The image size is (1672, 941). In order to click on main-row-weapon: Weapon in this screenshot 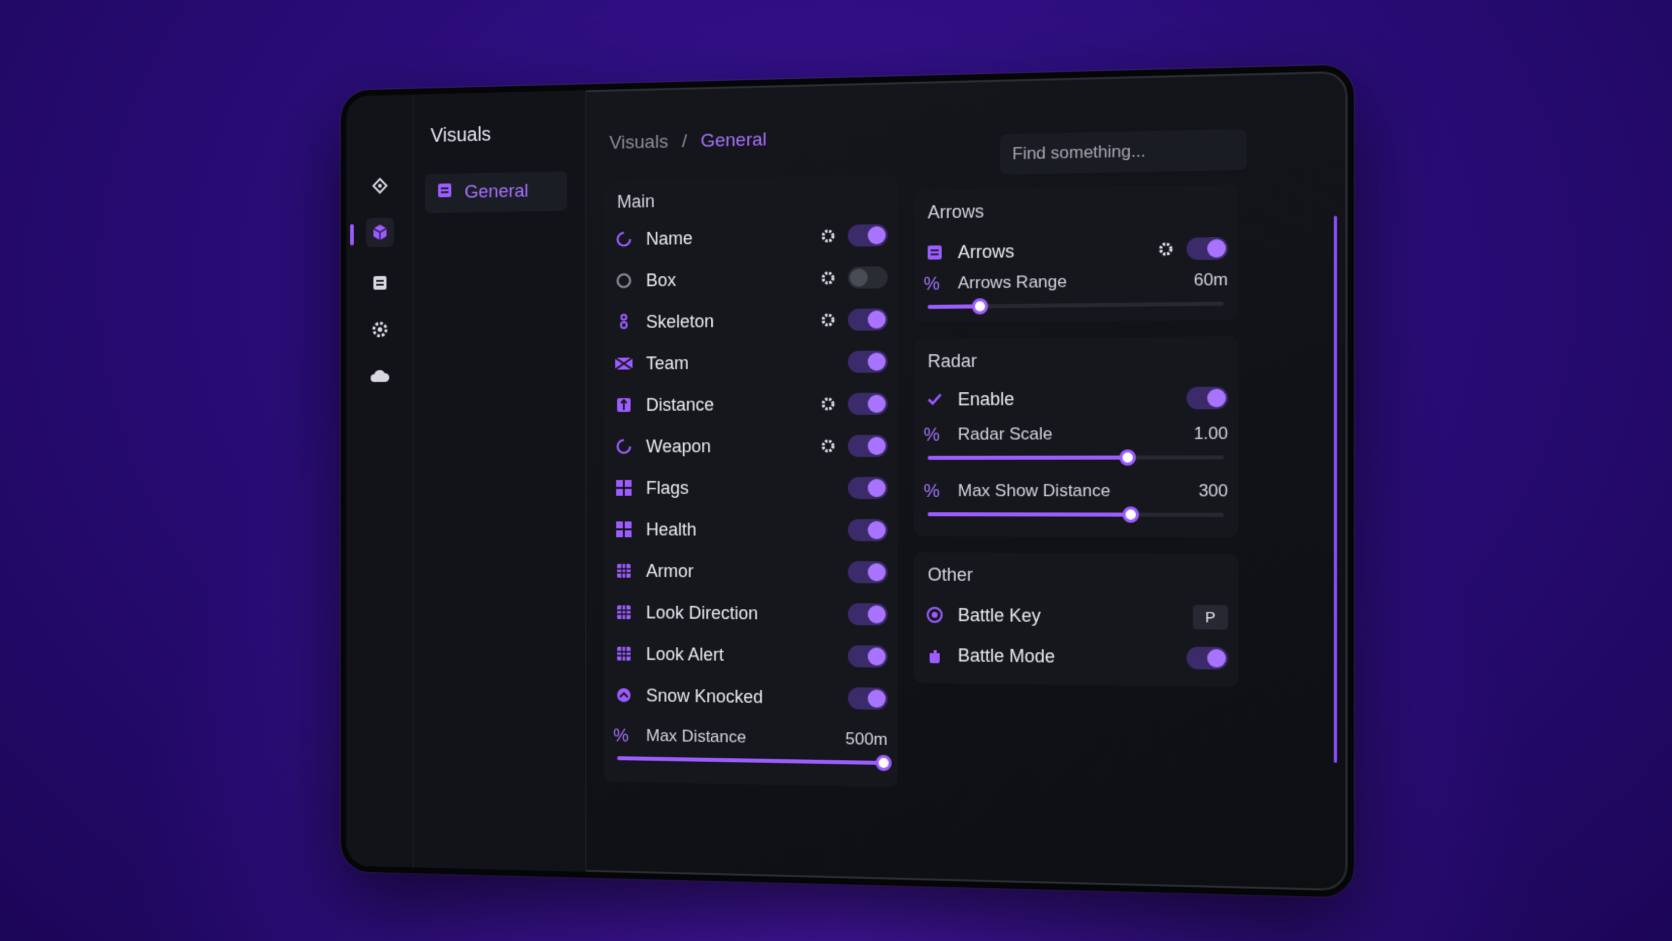, I will do `click(750, 446)`.